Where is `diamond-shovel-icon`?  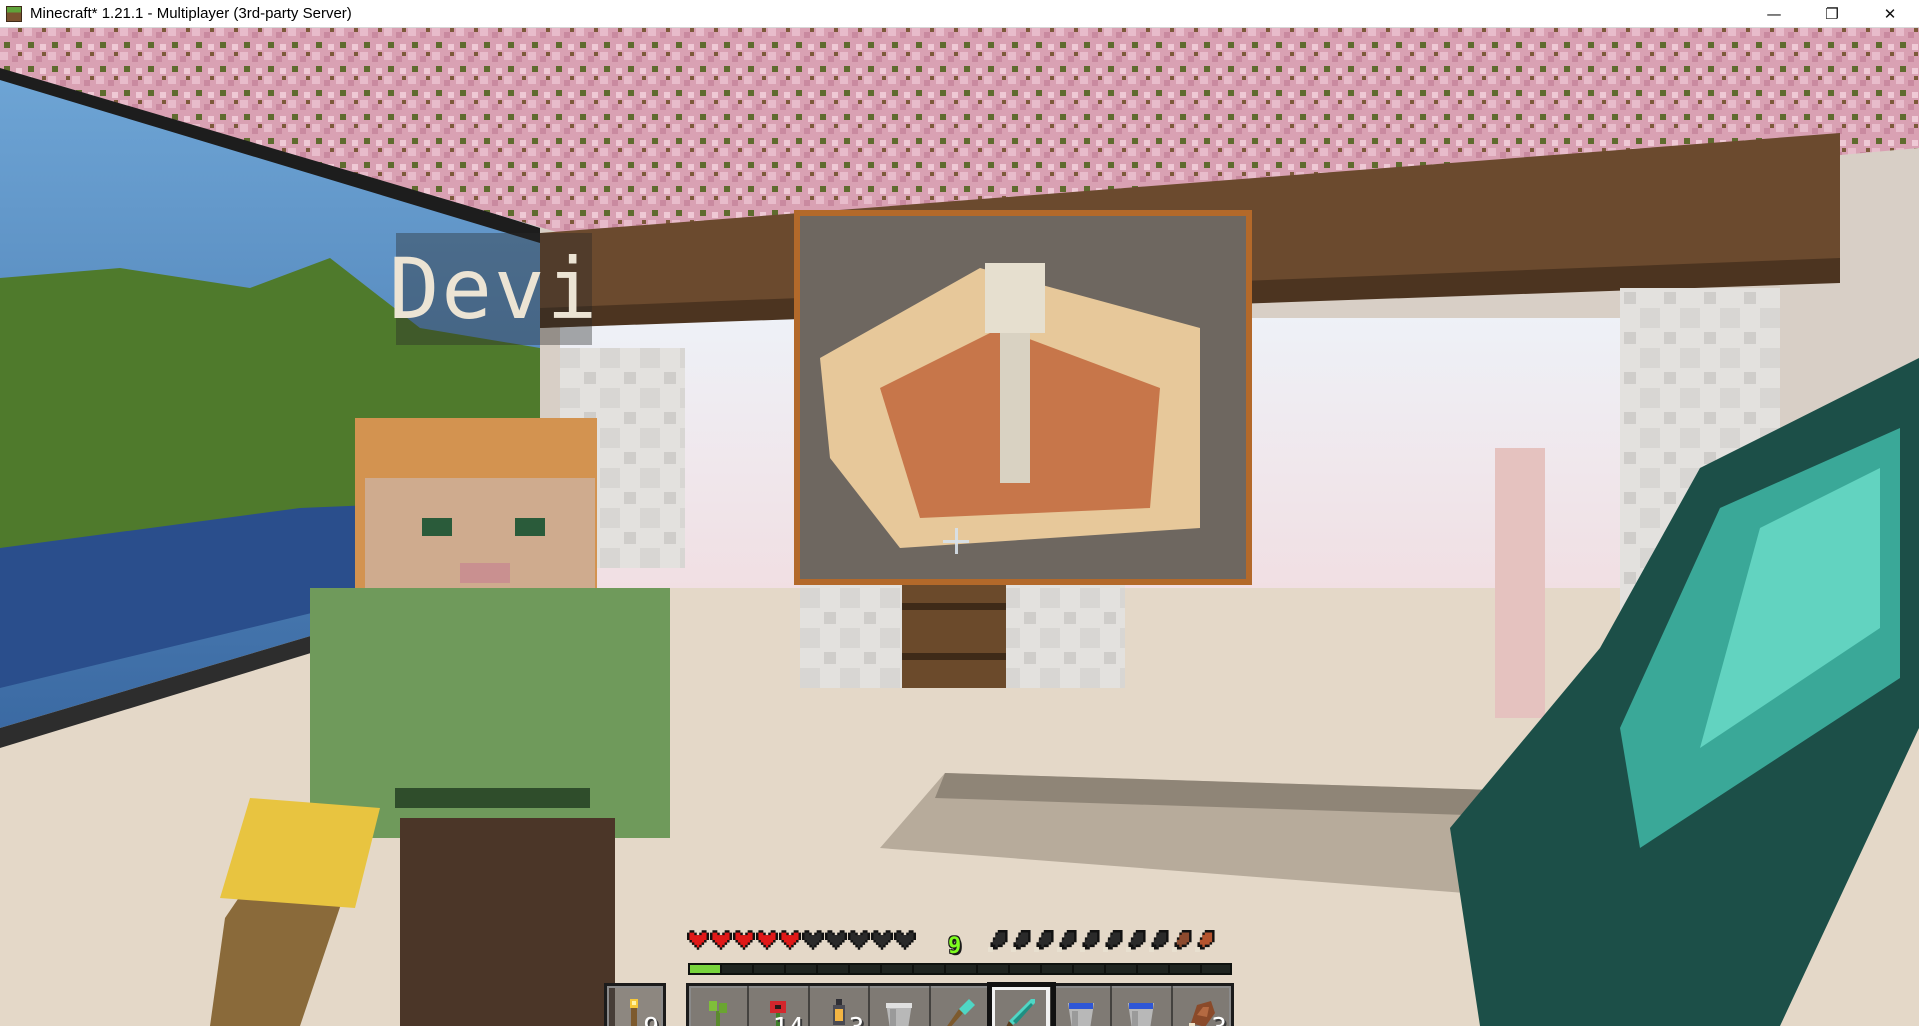
diamond-shovel-icon is located at coordinates (960, 1012).